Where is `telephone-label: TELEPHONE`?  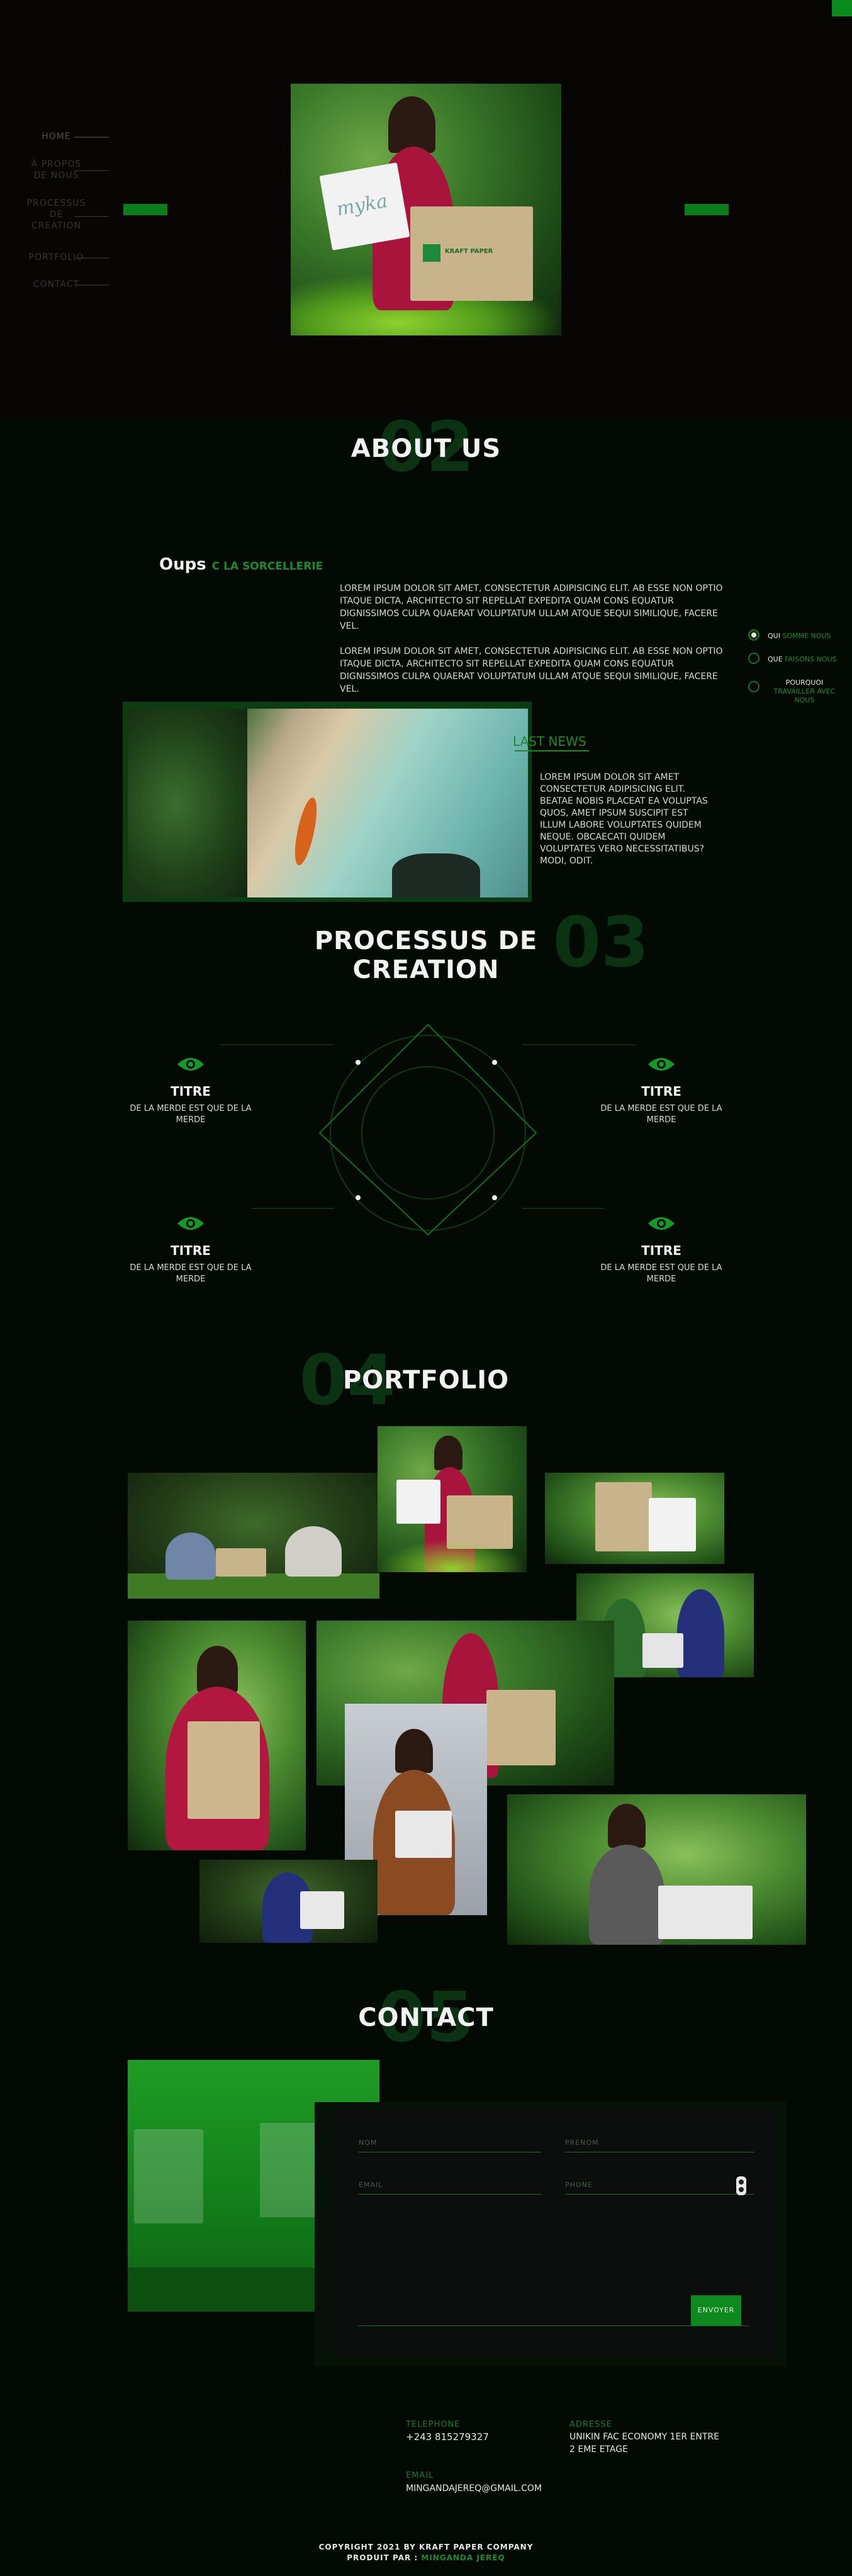
telephone-label: TELEPHONE is located at coordinates (433, 2424).